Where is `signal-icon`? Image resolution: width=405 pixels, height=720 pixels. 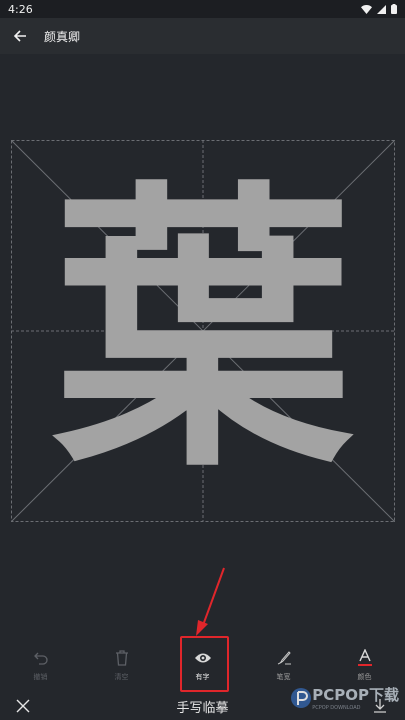 signal-icon is located at coordinates (381, 9).